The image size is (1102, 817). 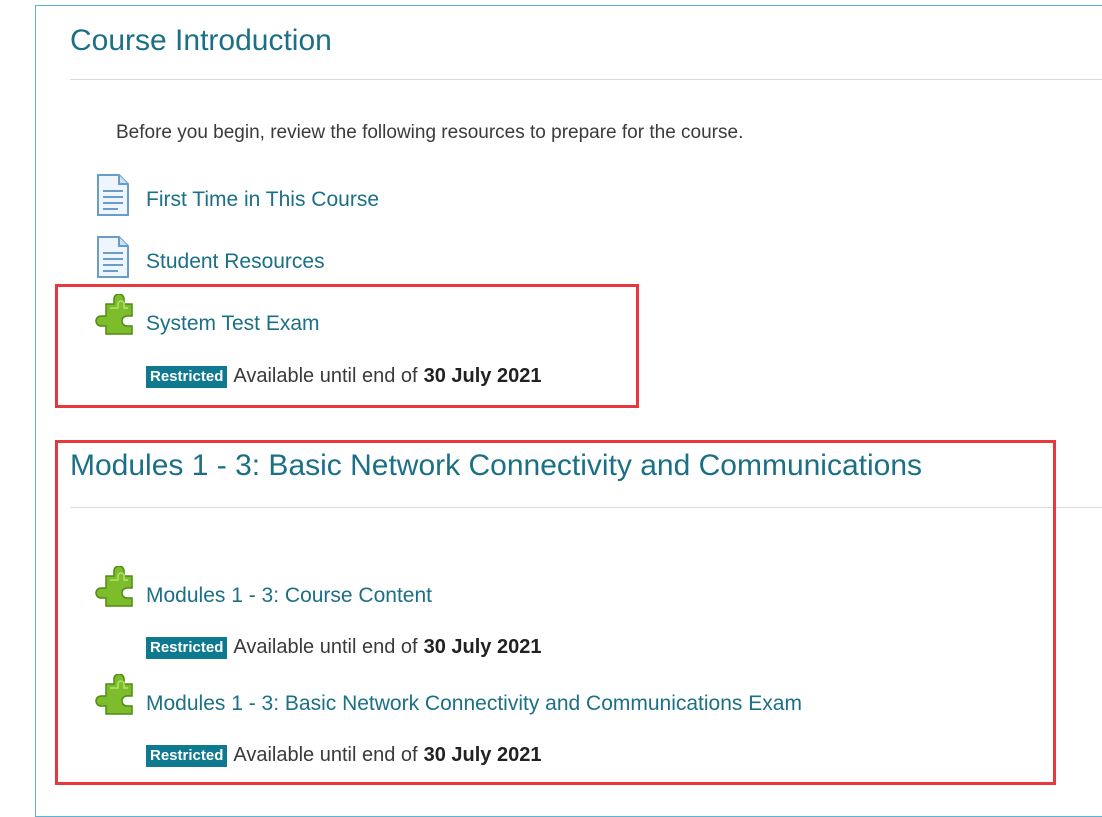 What do you see at coordinates (347, 346) in the screenshot?
I see `highlight-box` at bounding box center [347, 346].